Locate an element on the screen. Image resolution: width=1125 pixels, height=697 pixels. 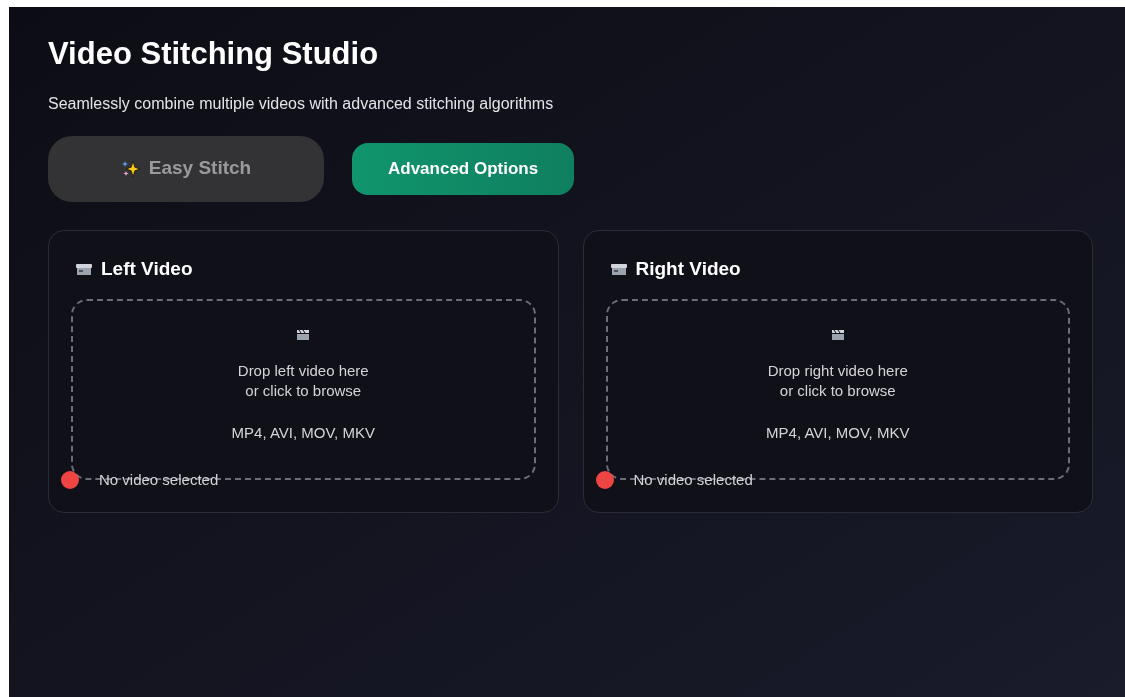
page-subtitle: Seamlessly combine multiple videos with advanced stitching algorithms is located at coordinates (301, 103).